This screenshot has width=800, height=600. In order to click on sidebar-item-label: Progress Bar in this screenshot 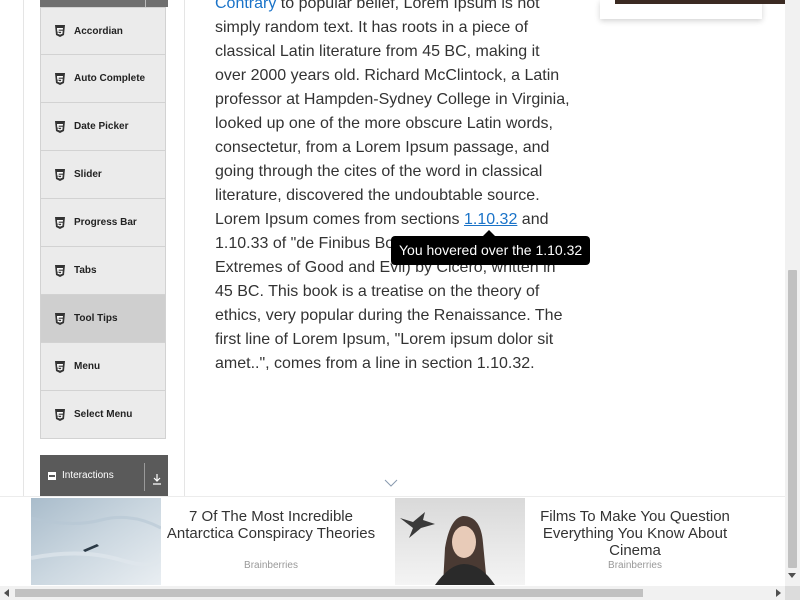, I will do `click(105, 222)`.